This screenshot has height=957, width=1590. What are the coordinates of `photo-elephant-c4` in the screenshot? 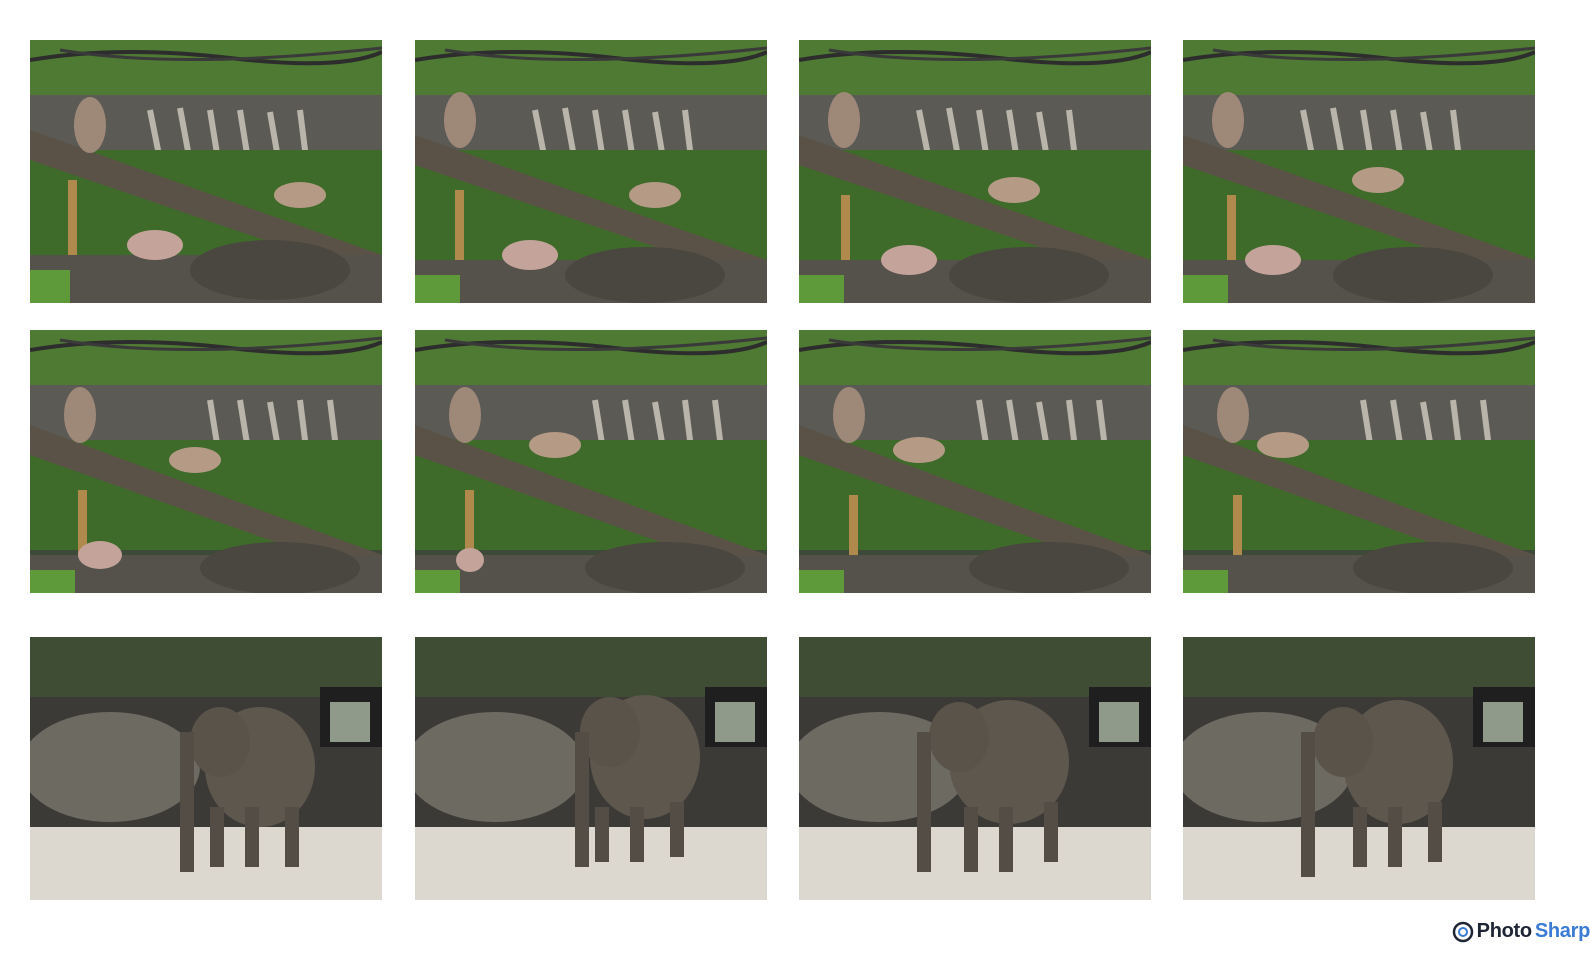 It's located at (1359, 768).